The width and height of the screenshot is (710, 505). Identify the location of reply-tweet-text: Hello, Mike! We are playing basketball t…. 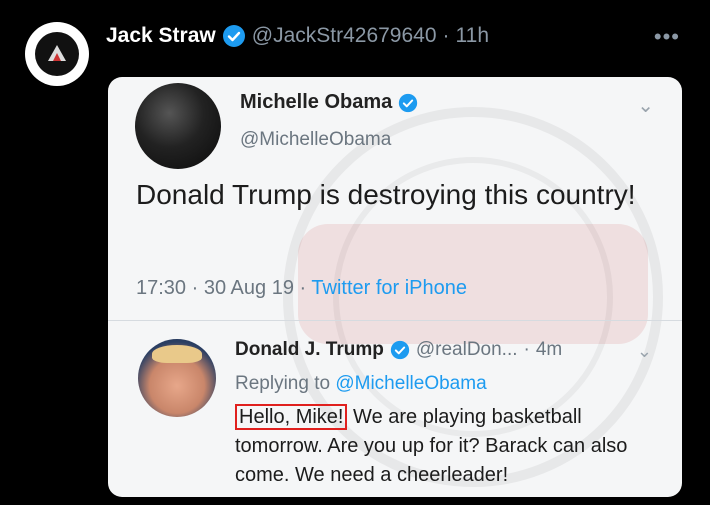
(445, 446).